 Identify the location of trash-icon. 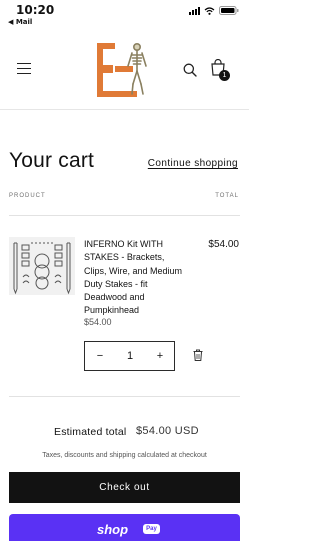
(198, 355).